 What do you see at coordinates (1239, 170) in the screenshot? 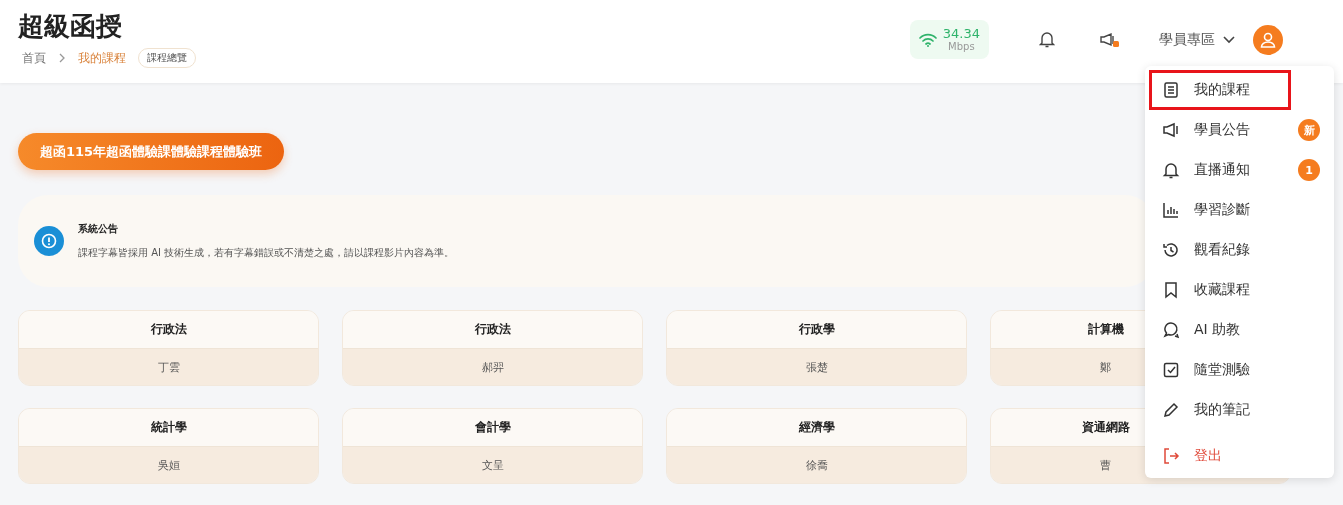
I see `menu-item: 直播通知 1` at bounding box center [1239, 170].